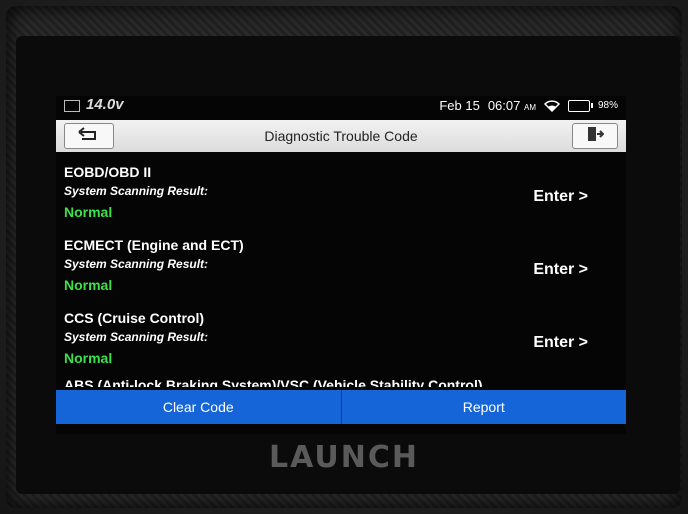  Describe the element at coordinates (72, 106) in the screenshot. I see `vehicle-battery-icon` at that location.